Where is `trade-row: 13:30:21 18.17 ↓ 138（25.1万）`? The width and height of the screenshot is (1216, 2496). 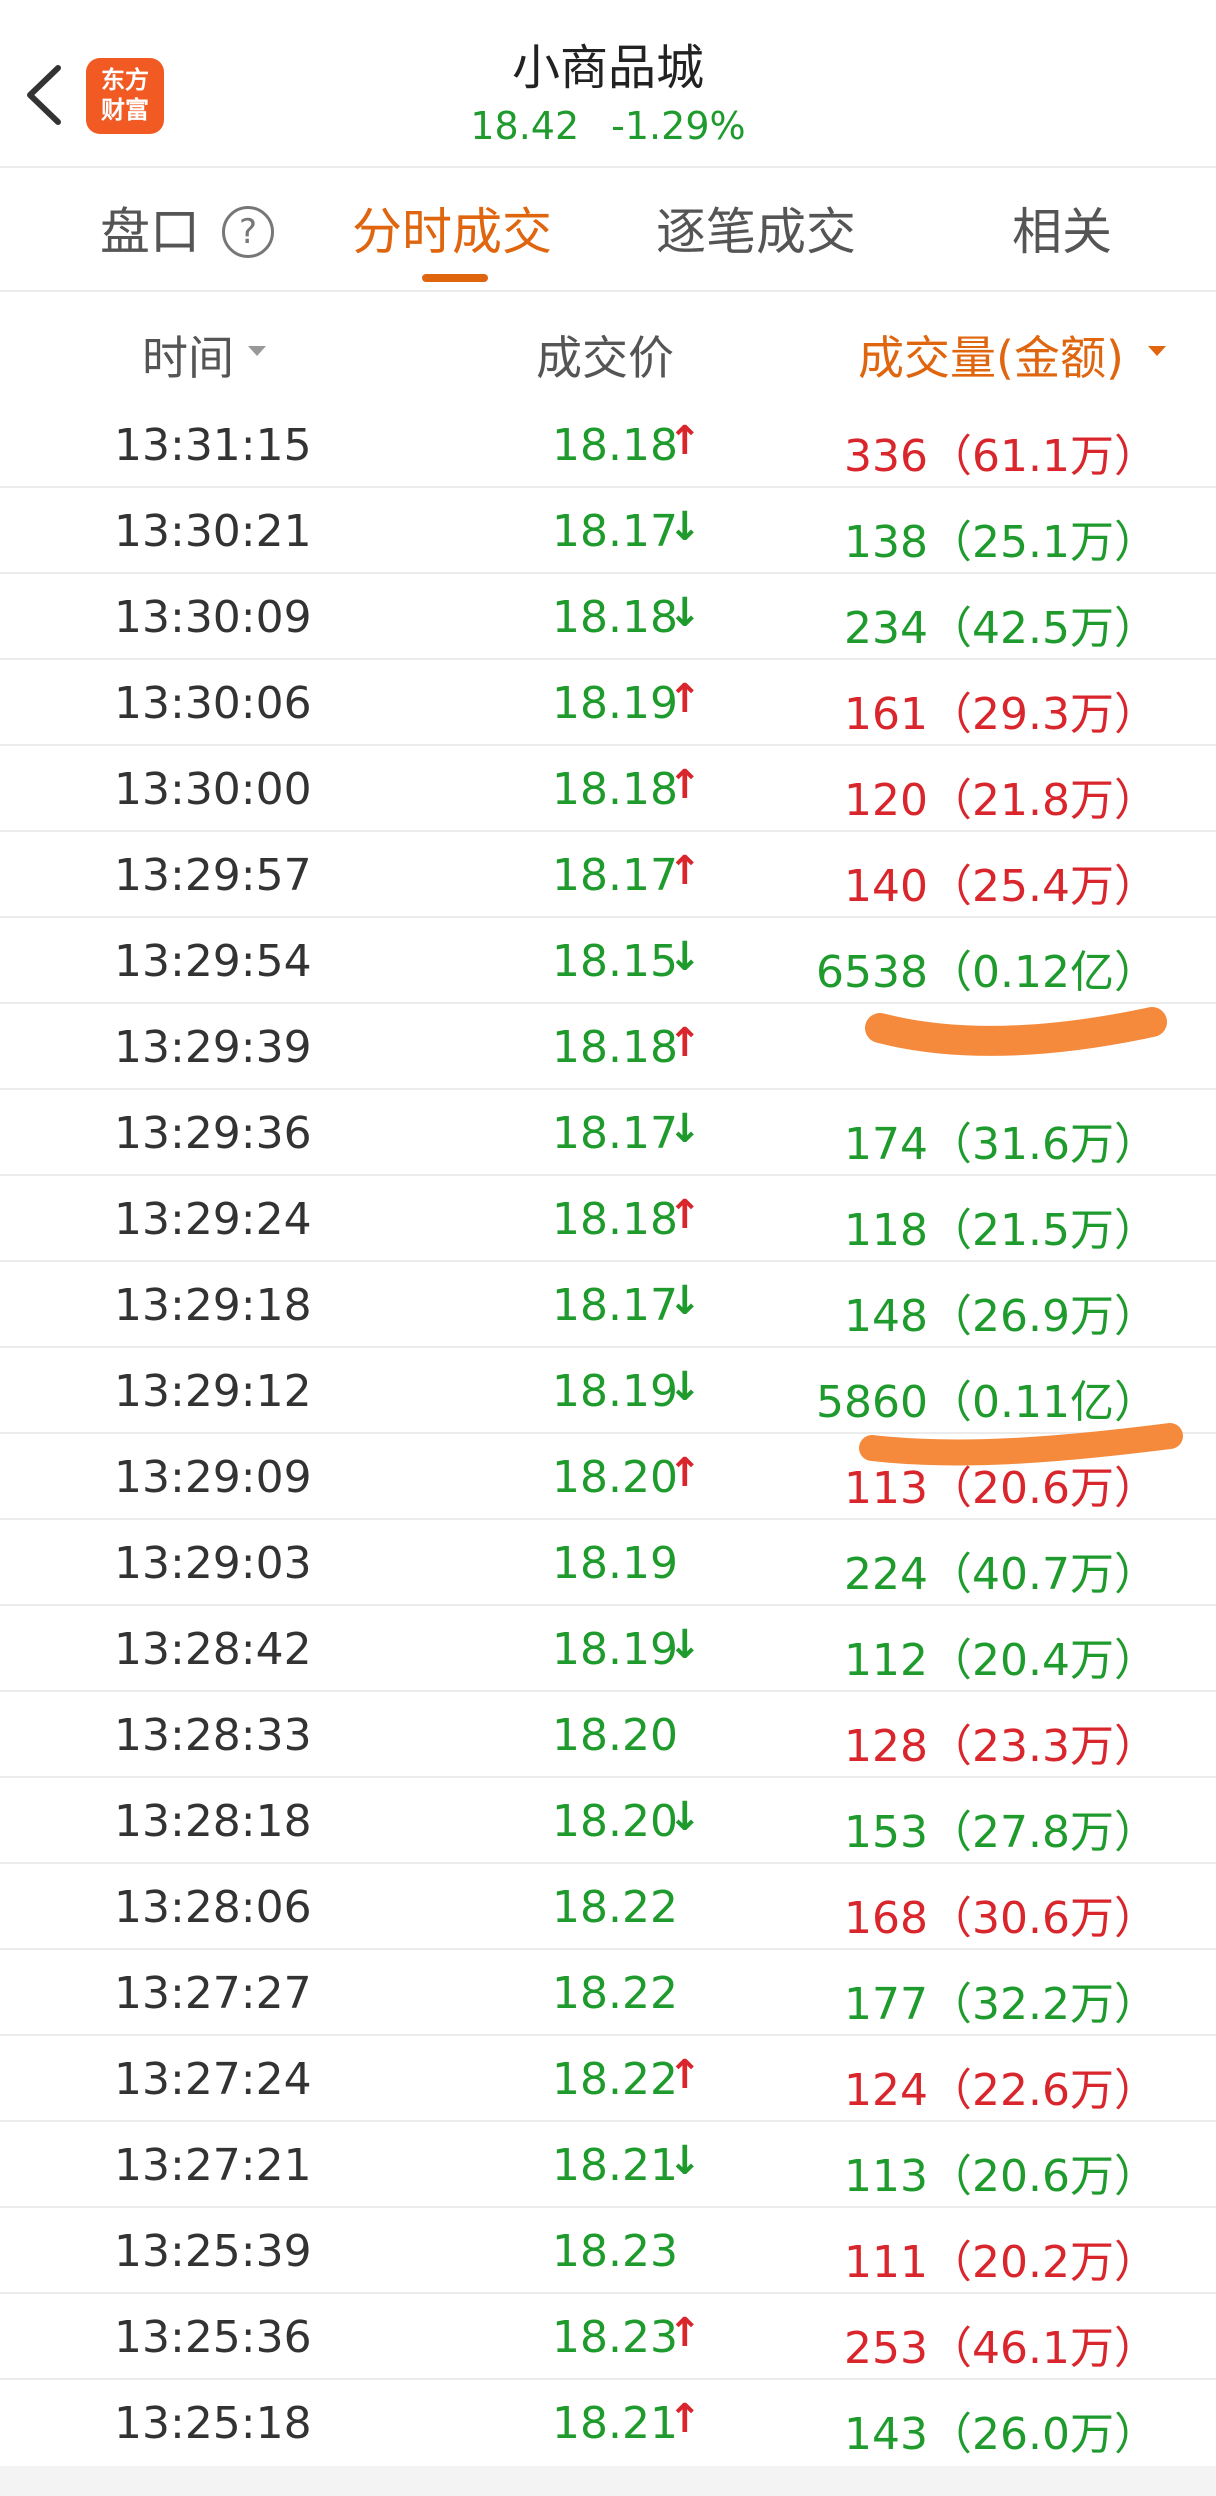 trade-row: 13:30:21 18.17 ↓ 138（25.1万） is located at coordinates (608, 531).